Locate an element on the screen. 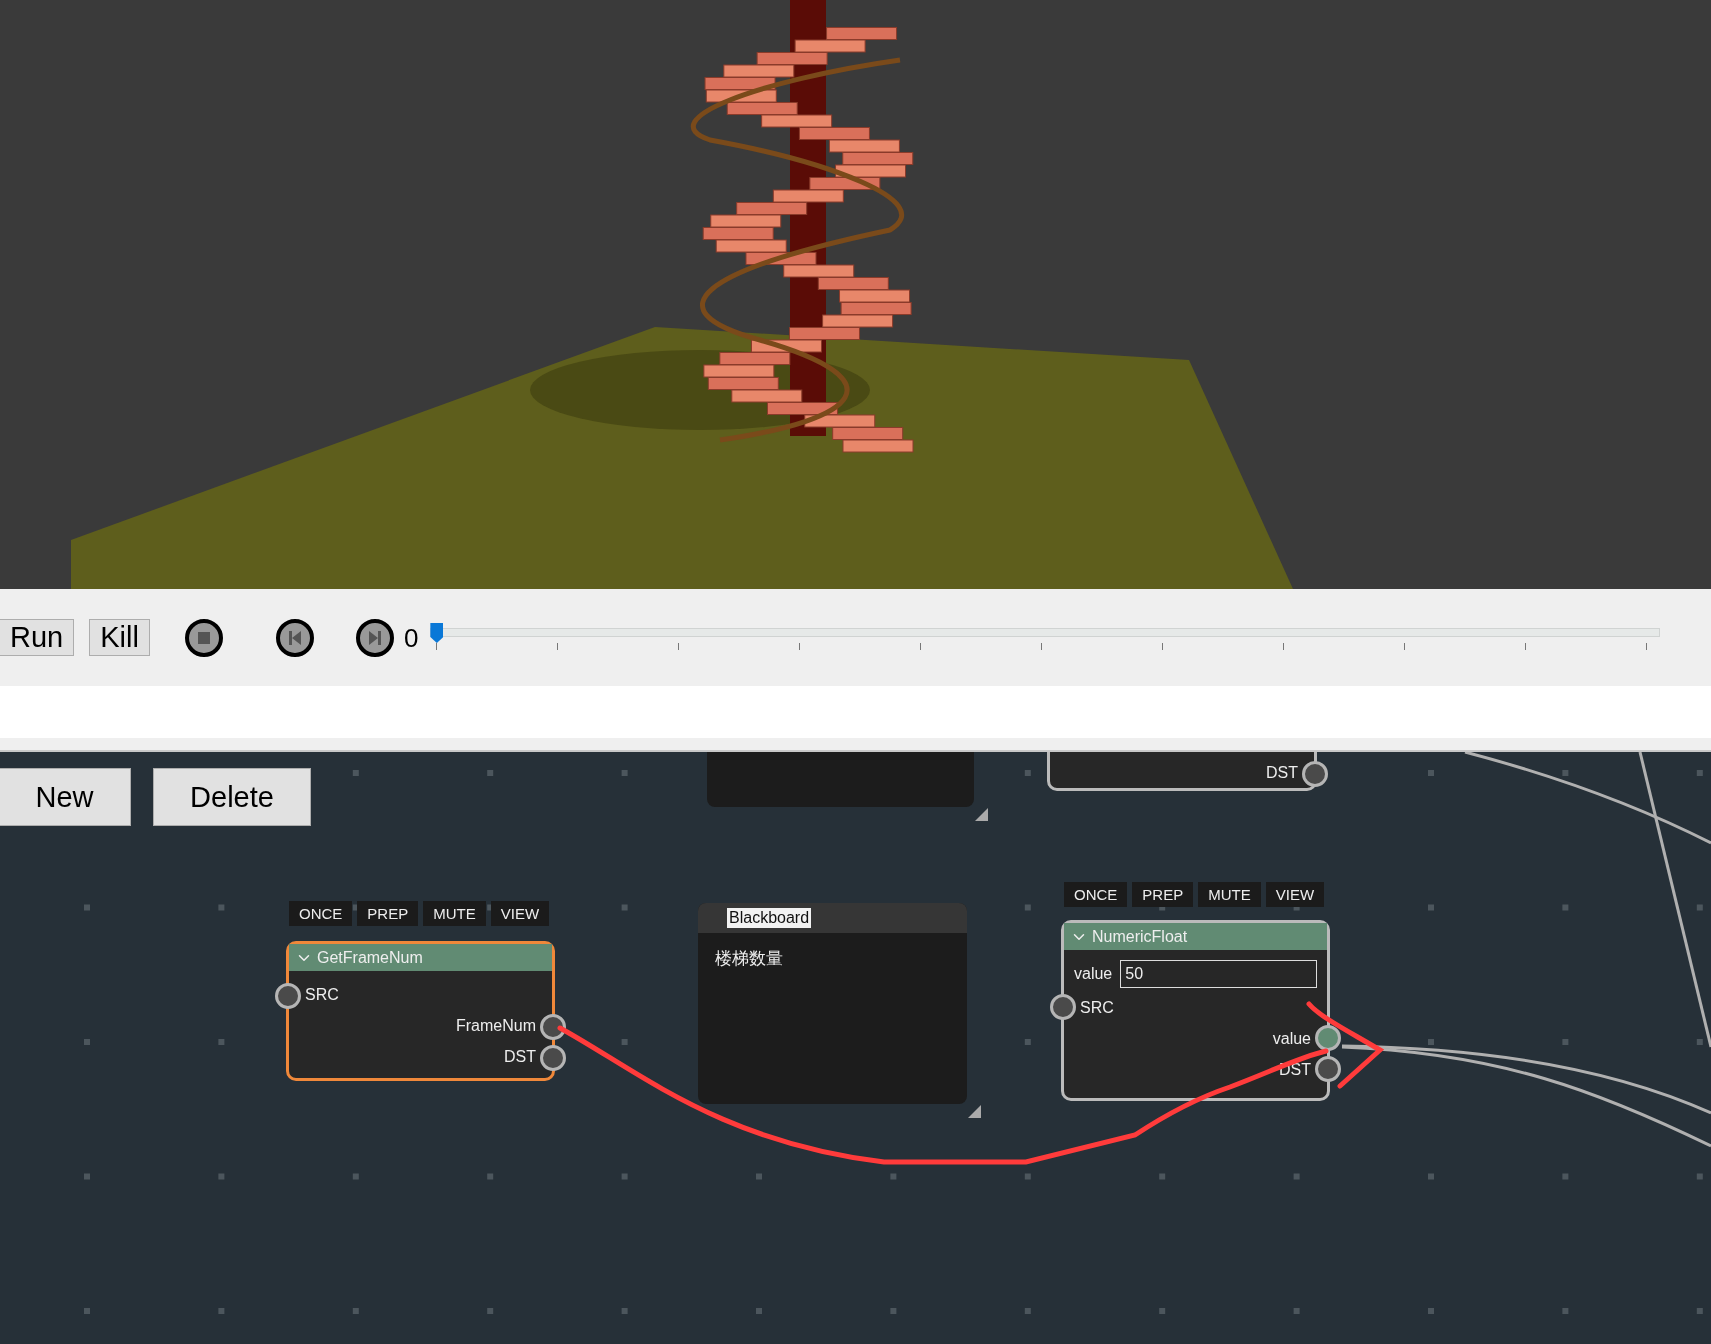 This screenshot has height=1344, width=1711. stop-button is located at coordinates (203, 638).